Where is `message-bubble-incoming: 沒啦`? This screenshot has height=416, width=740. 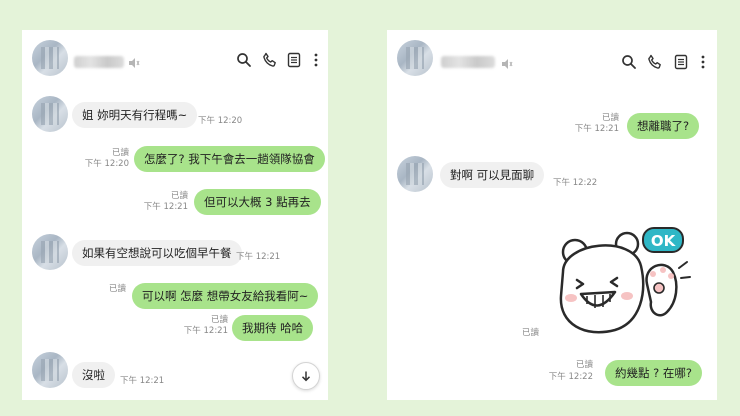 message-bubble-incoming: 沒啦 is located at coordinates (93, 375).